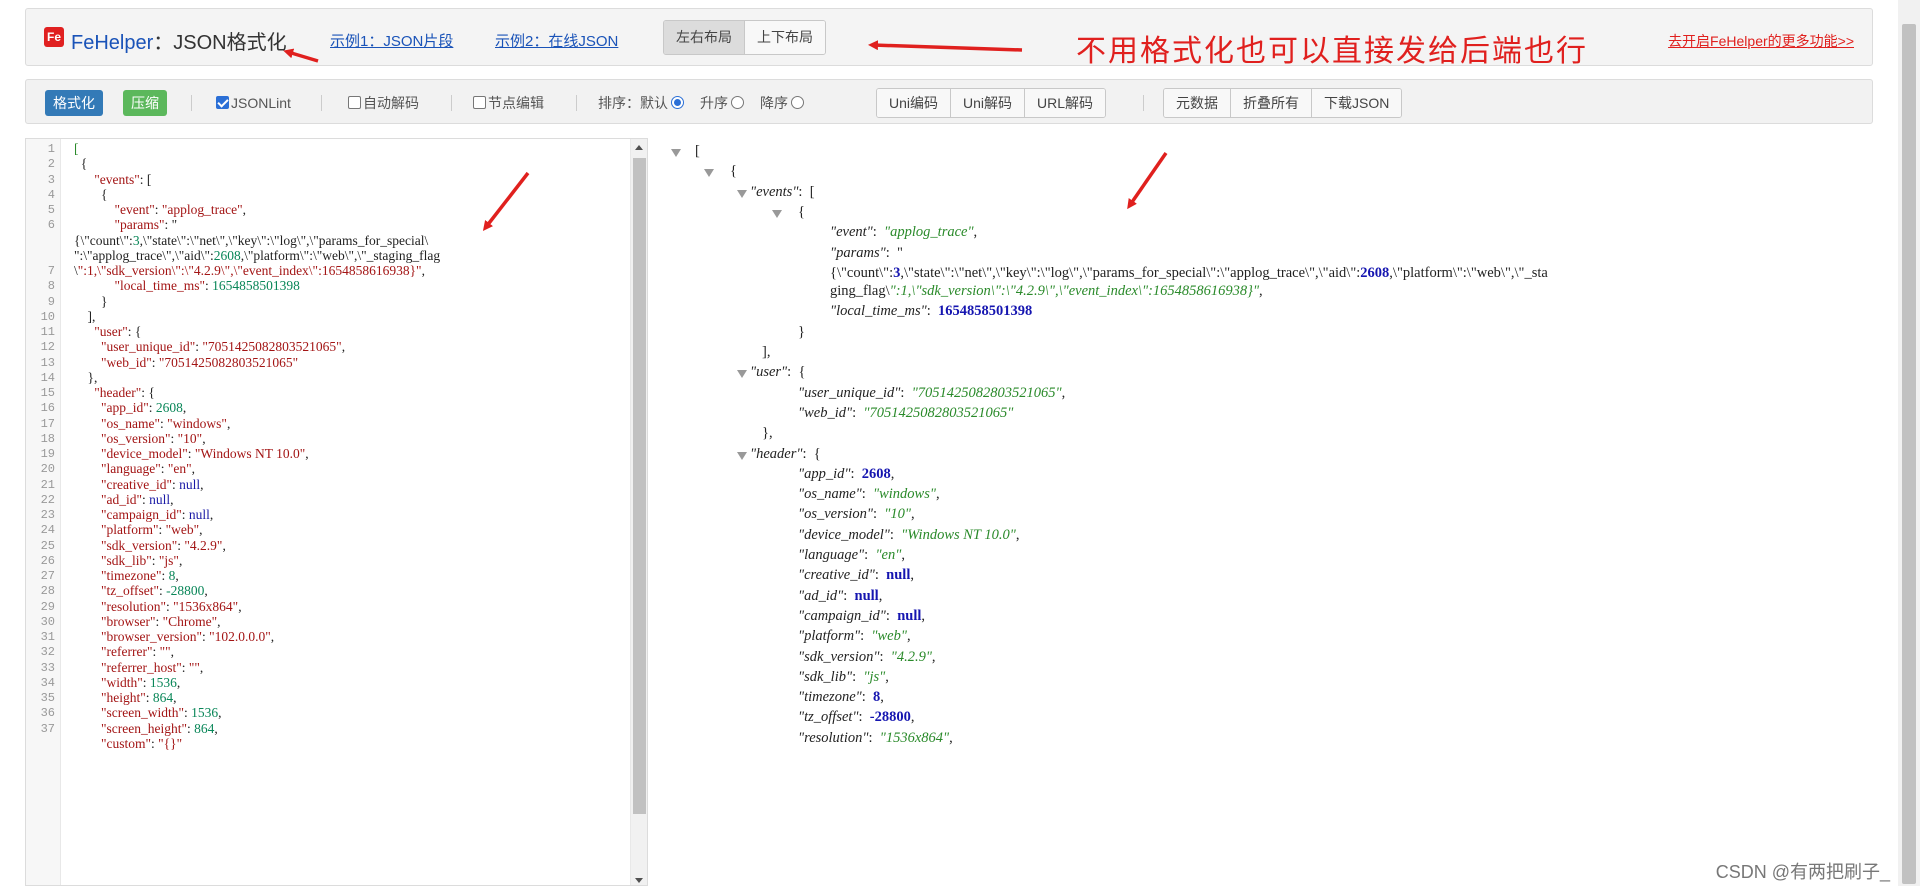 Image resolution: width=1920 pixels, height=886 pixels. I want to click on code-line: "timezone": 8,, so click(140, 575).